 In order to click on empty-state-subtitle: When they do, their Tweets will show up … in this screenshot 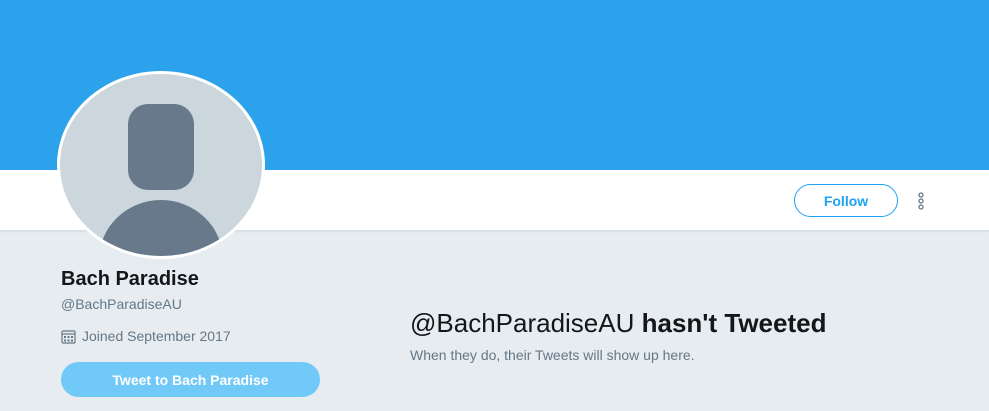, I will do `click(552, 355)`.